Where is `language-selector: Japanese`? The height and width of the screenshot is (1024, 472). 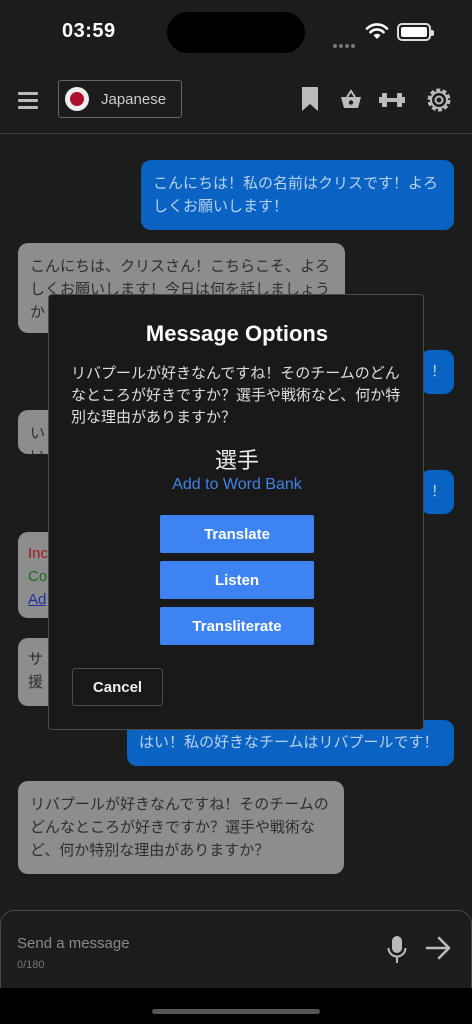
language-selector: Japanese is located at coordinates (120, 99).